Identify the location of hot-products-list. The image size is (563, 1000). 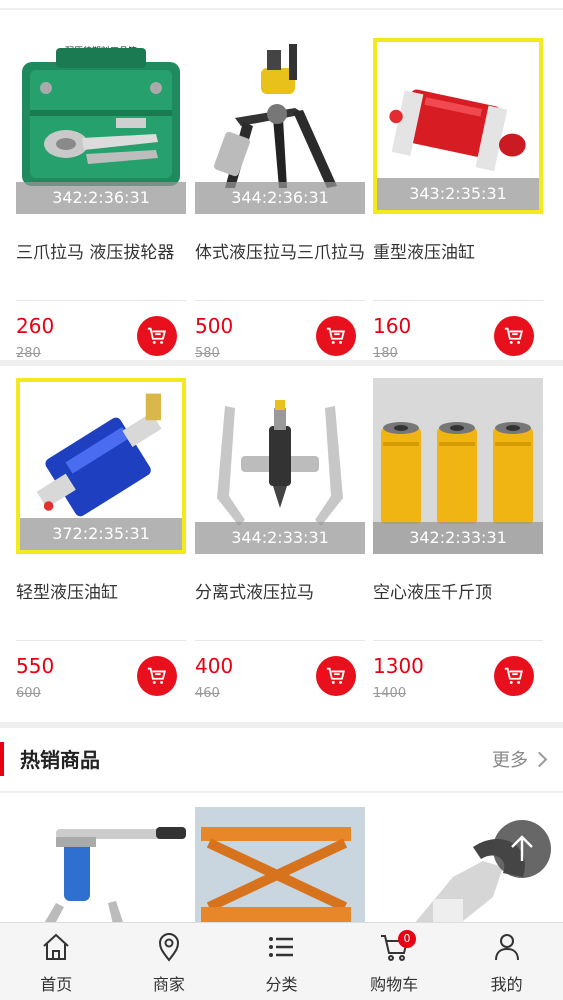
(281, 858).